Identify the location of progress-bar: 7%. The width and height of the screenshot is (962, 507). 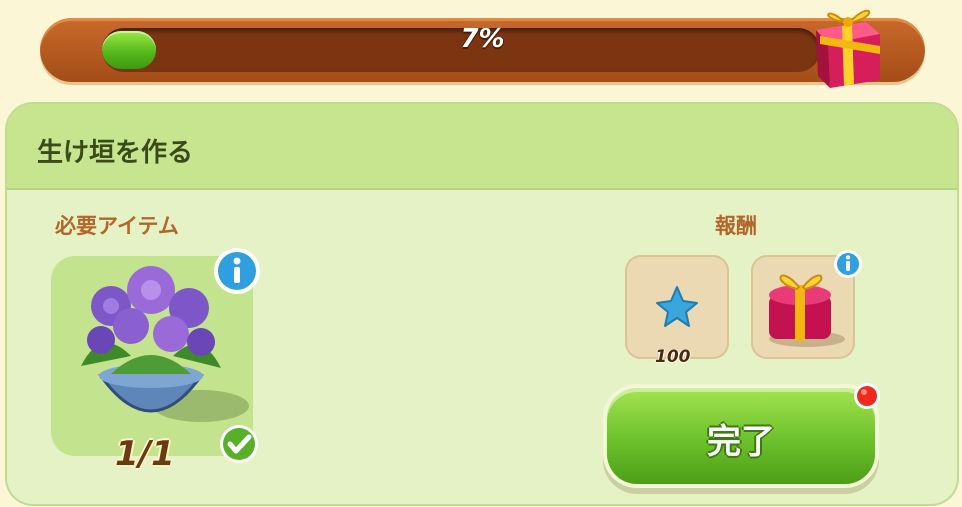
(482, 50).